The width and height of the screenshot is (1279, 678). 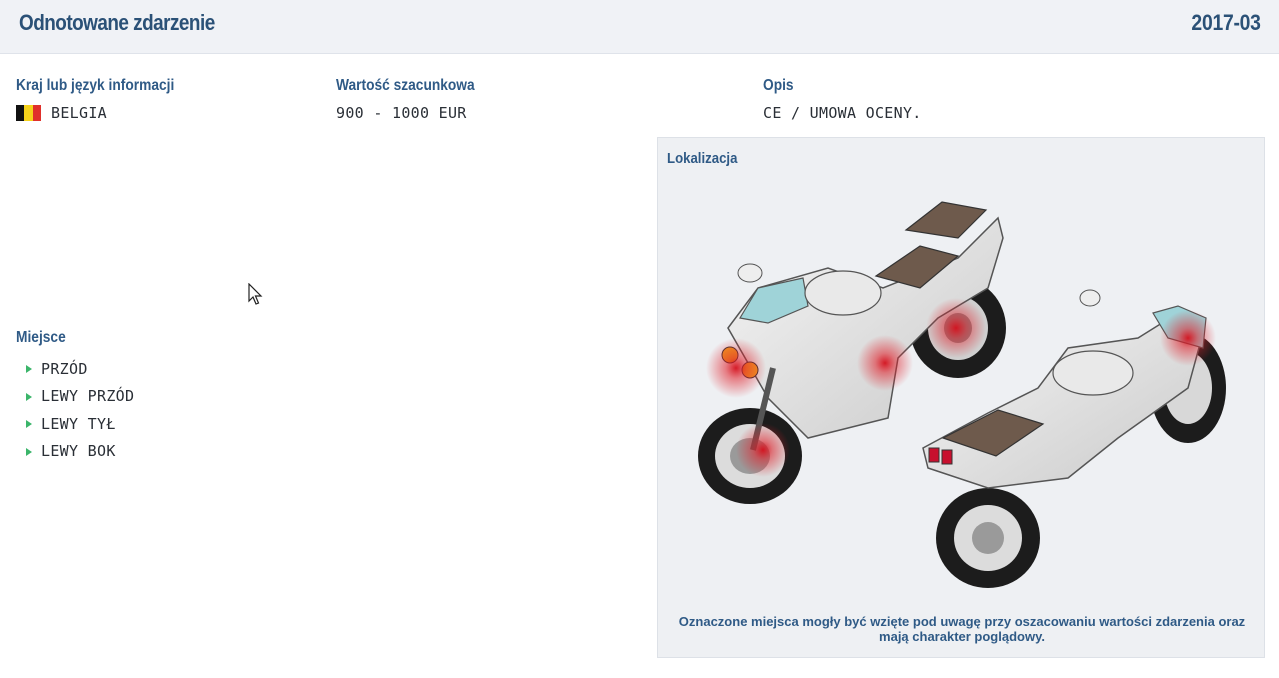 What do you see at coordinates (405, 85) in the screenshot?
I see `estimate-label: Wartość szacunkowa` at bounding box center [405, 85].